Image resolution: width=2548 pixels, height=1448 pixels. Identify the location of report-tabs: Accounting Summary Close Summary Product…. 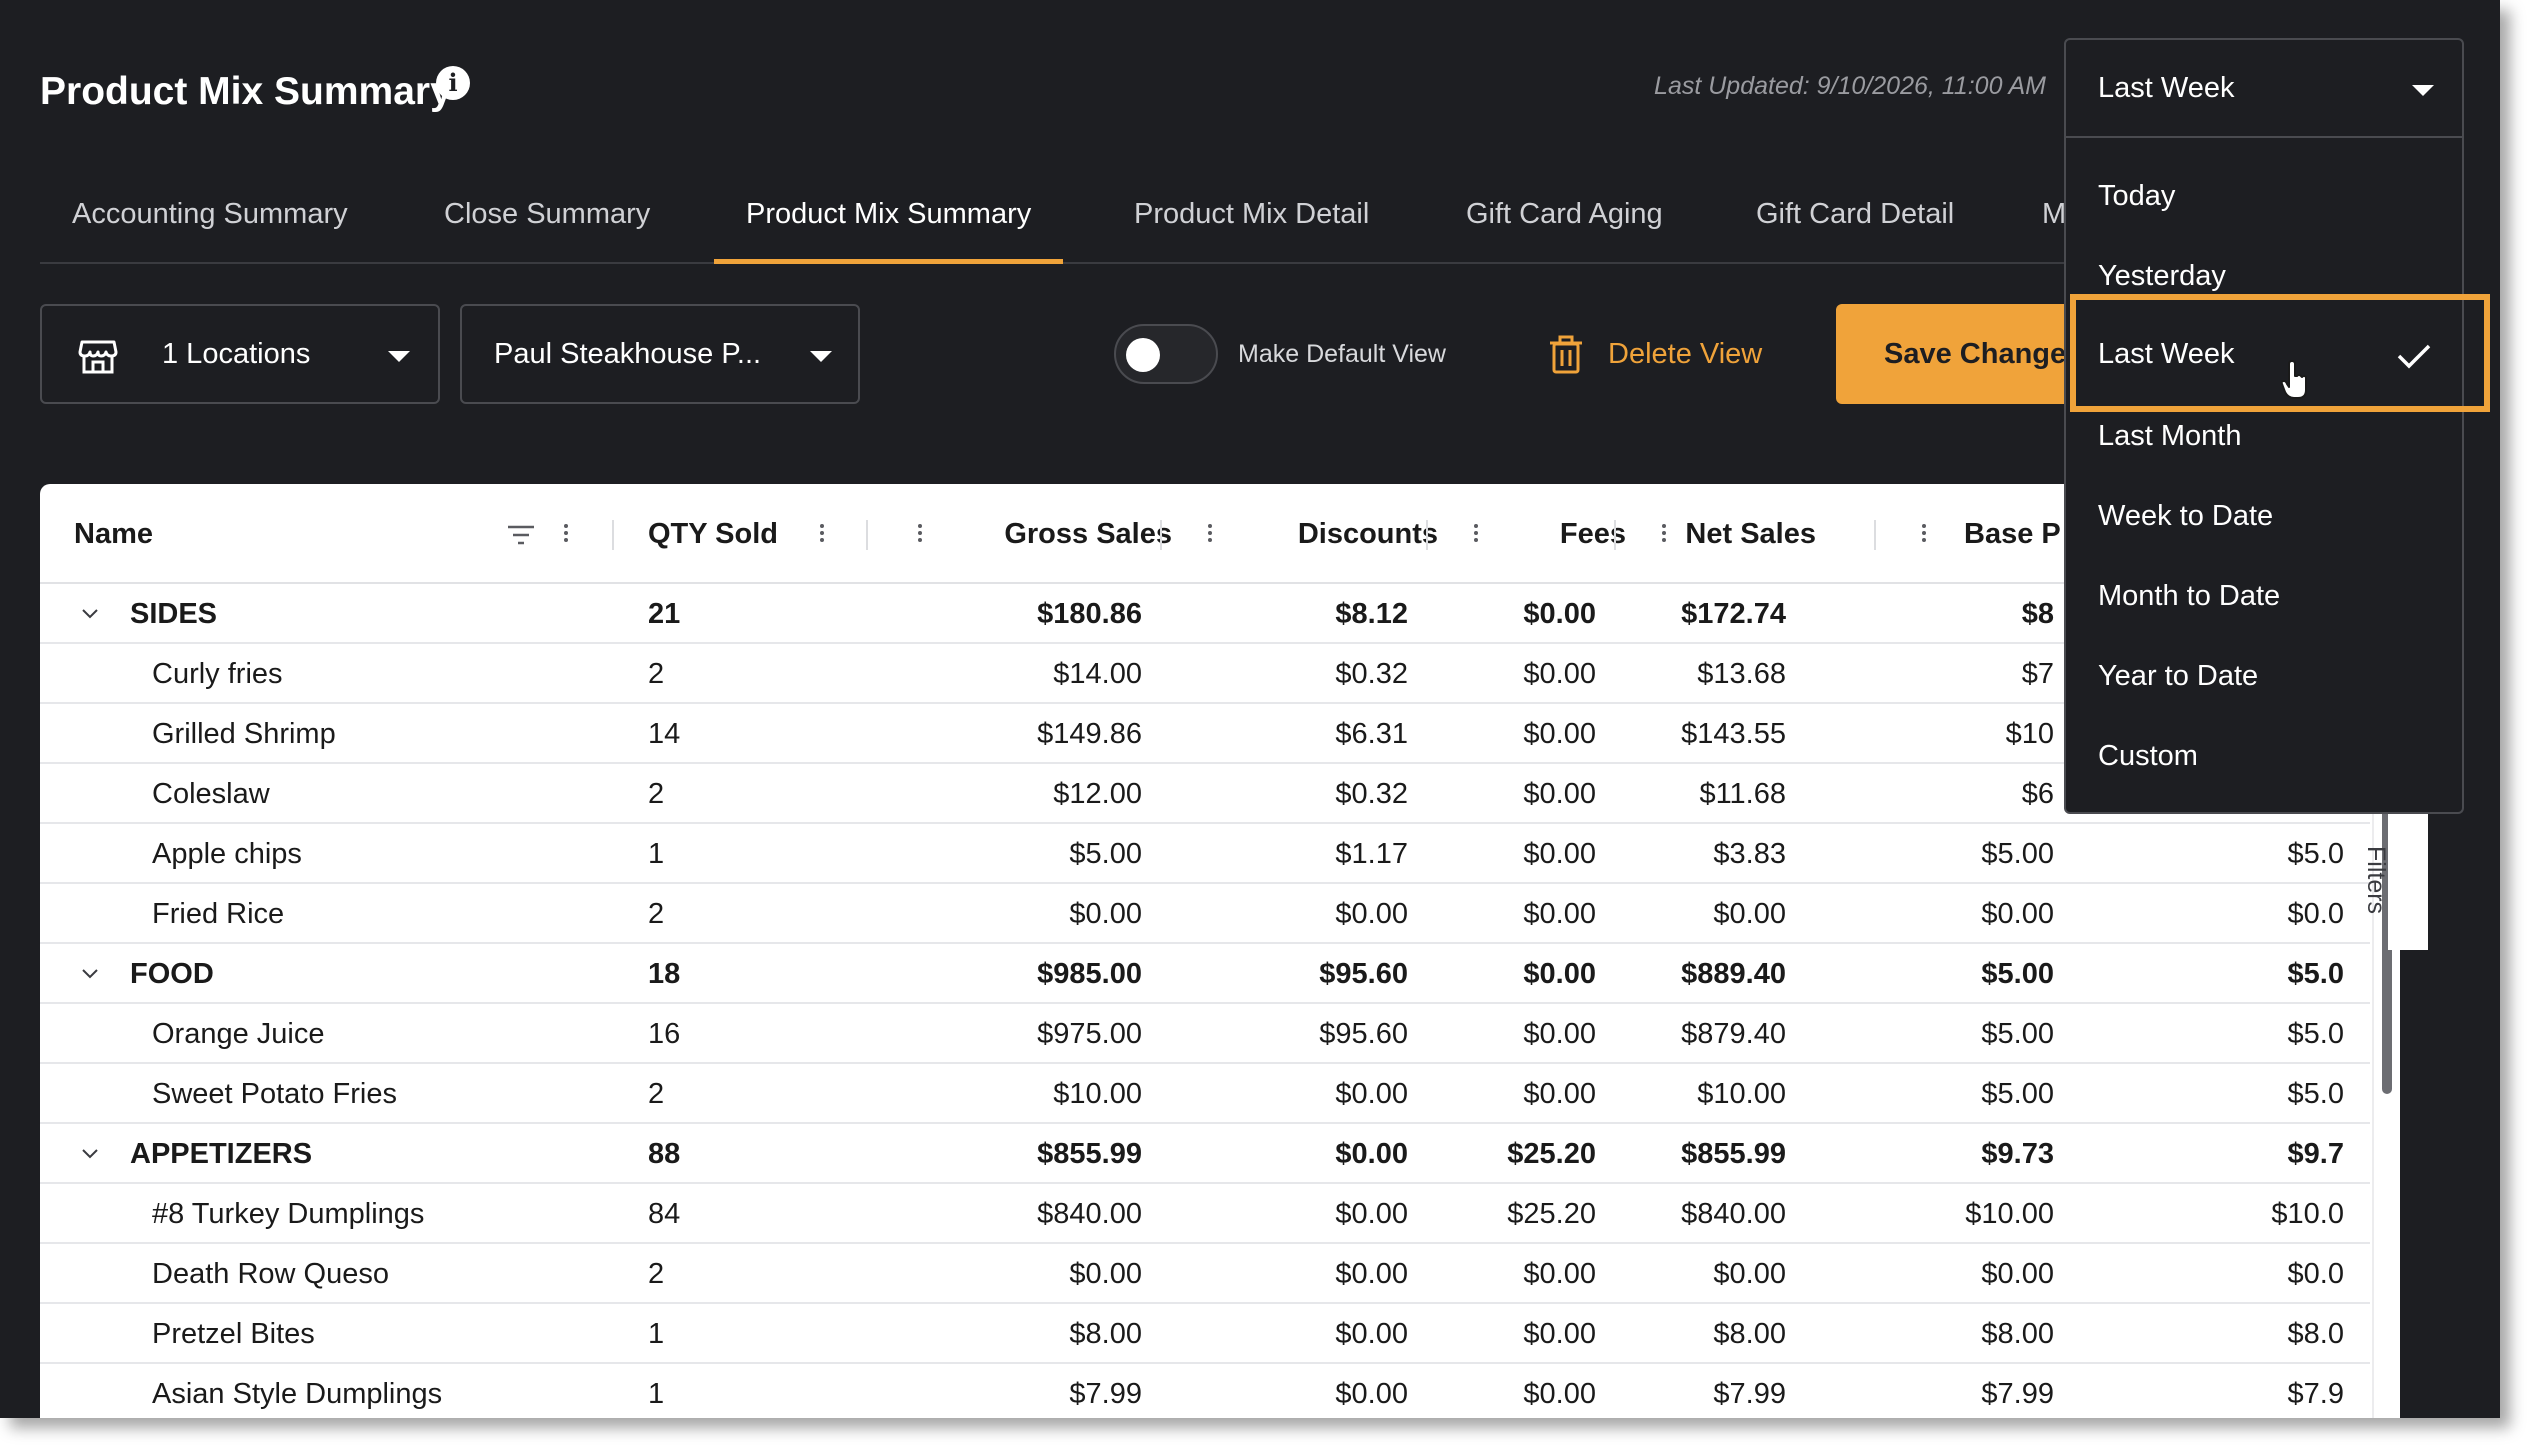
(1070, 218).